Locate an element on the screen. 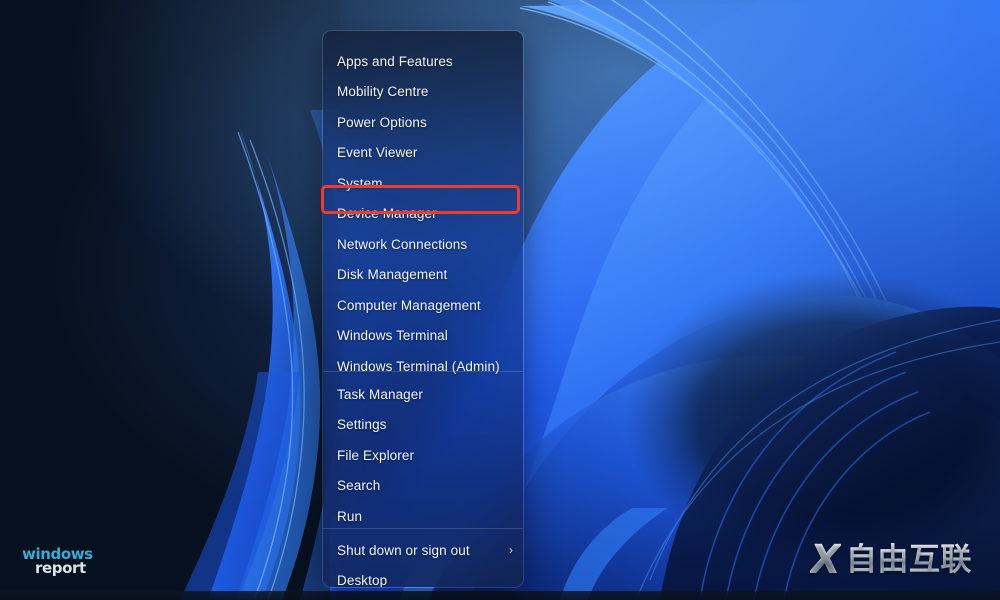 This screenshot has height=600, width=1000. menu-item-apps-and-features: Apps and Features is located at coordinates (423, 61).